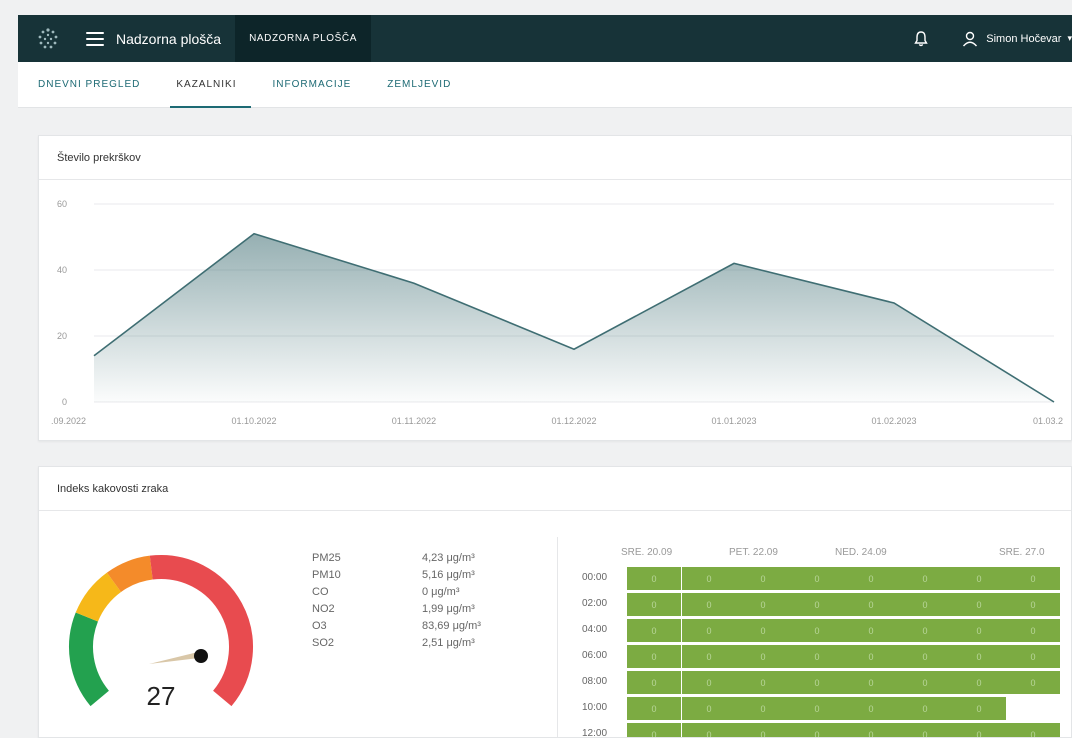 This screenshot has height=738, width=1072. Describe the element at coordinates (1022, 552) in the screenshot. I see `heatmap-day-label: SRE. 27.0` at that location.